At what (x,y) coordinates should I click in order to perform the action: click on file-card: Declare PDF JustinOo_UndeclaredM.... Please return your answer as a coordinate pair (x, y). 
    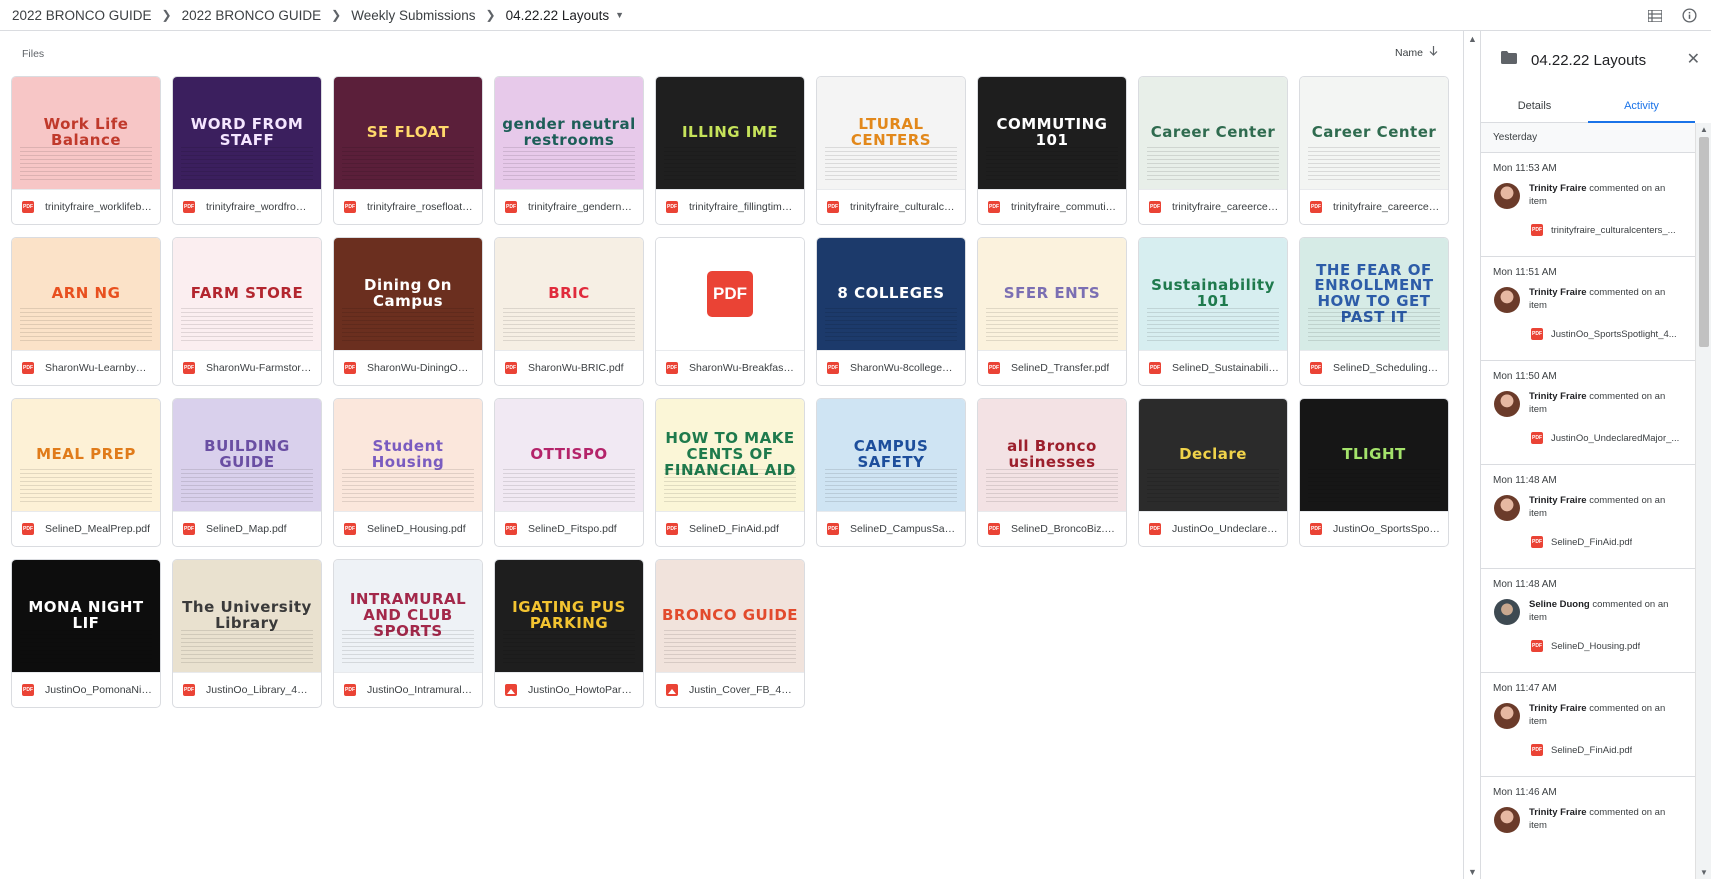
    Looking at the image, I should click on (1213, 472).